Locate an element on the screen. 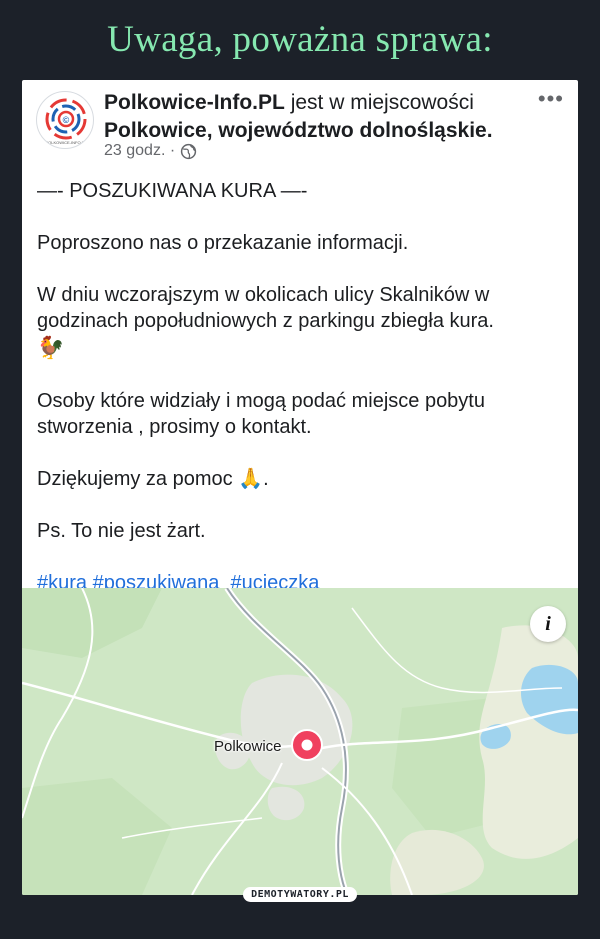  location-pin-icon is located at coordinates (307, 745).